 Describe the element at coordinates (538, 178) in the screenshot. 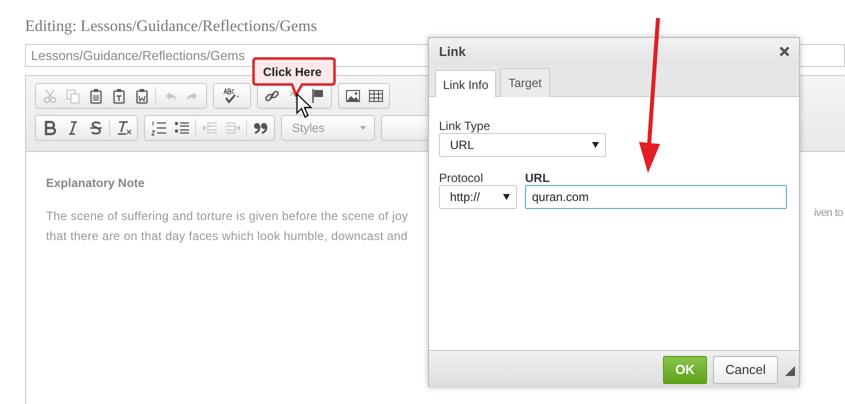

I see `field-label: URL` at that location.